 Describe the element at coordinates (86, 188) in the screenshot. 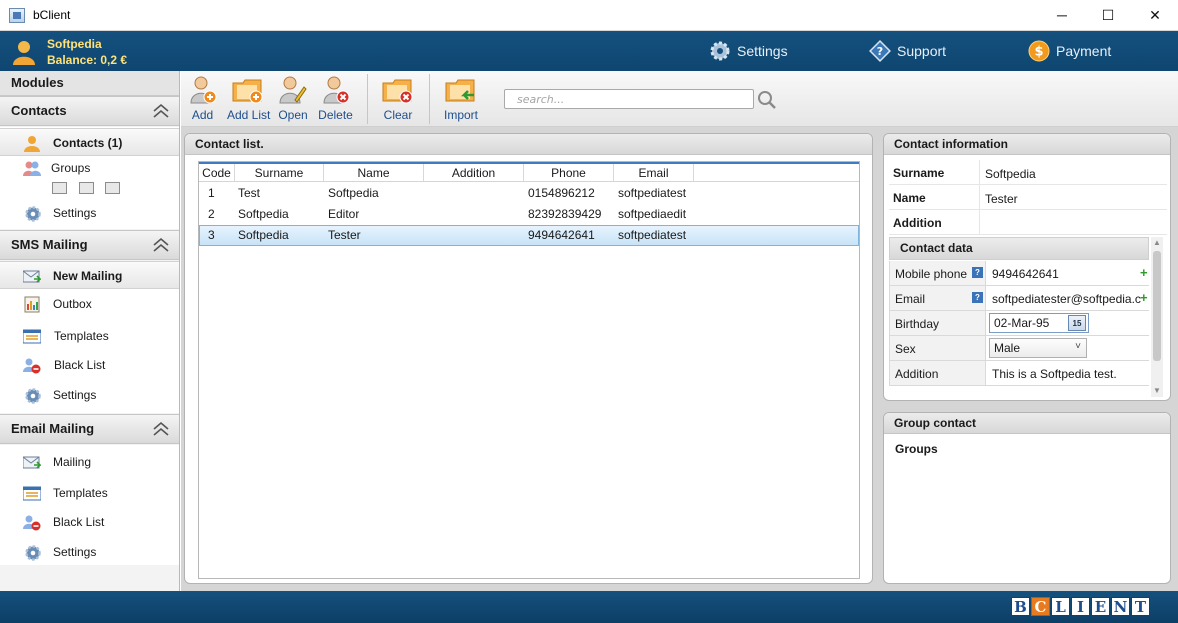

I see `edit-group-icon` at that location.